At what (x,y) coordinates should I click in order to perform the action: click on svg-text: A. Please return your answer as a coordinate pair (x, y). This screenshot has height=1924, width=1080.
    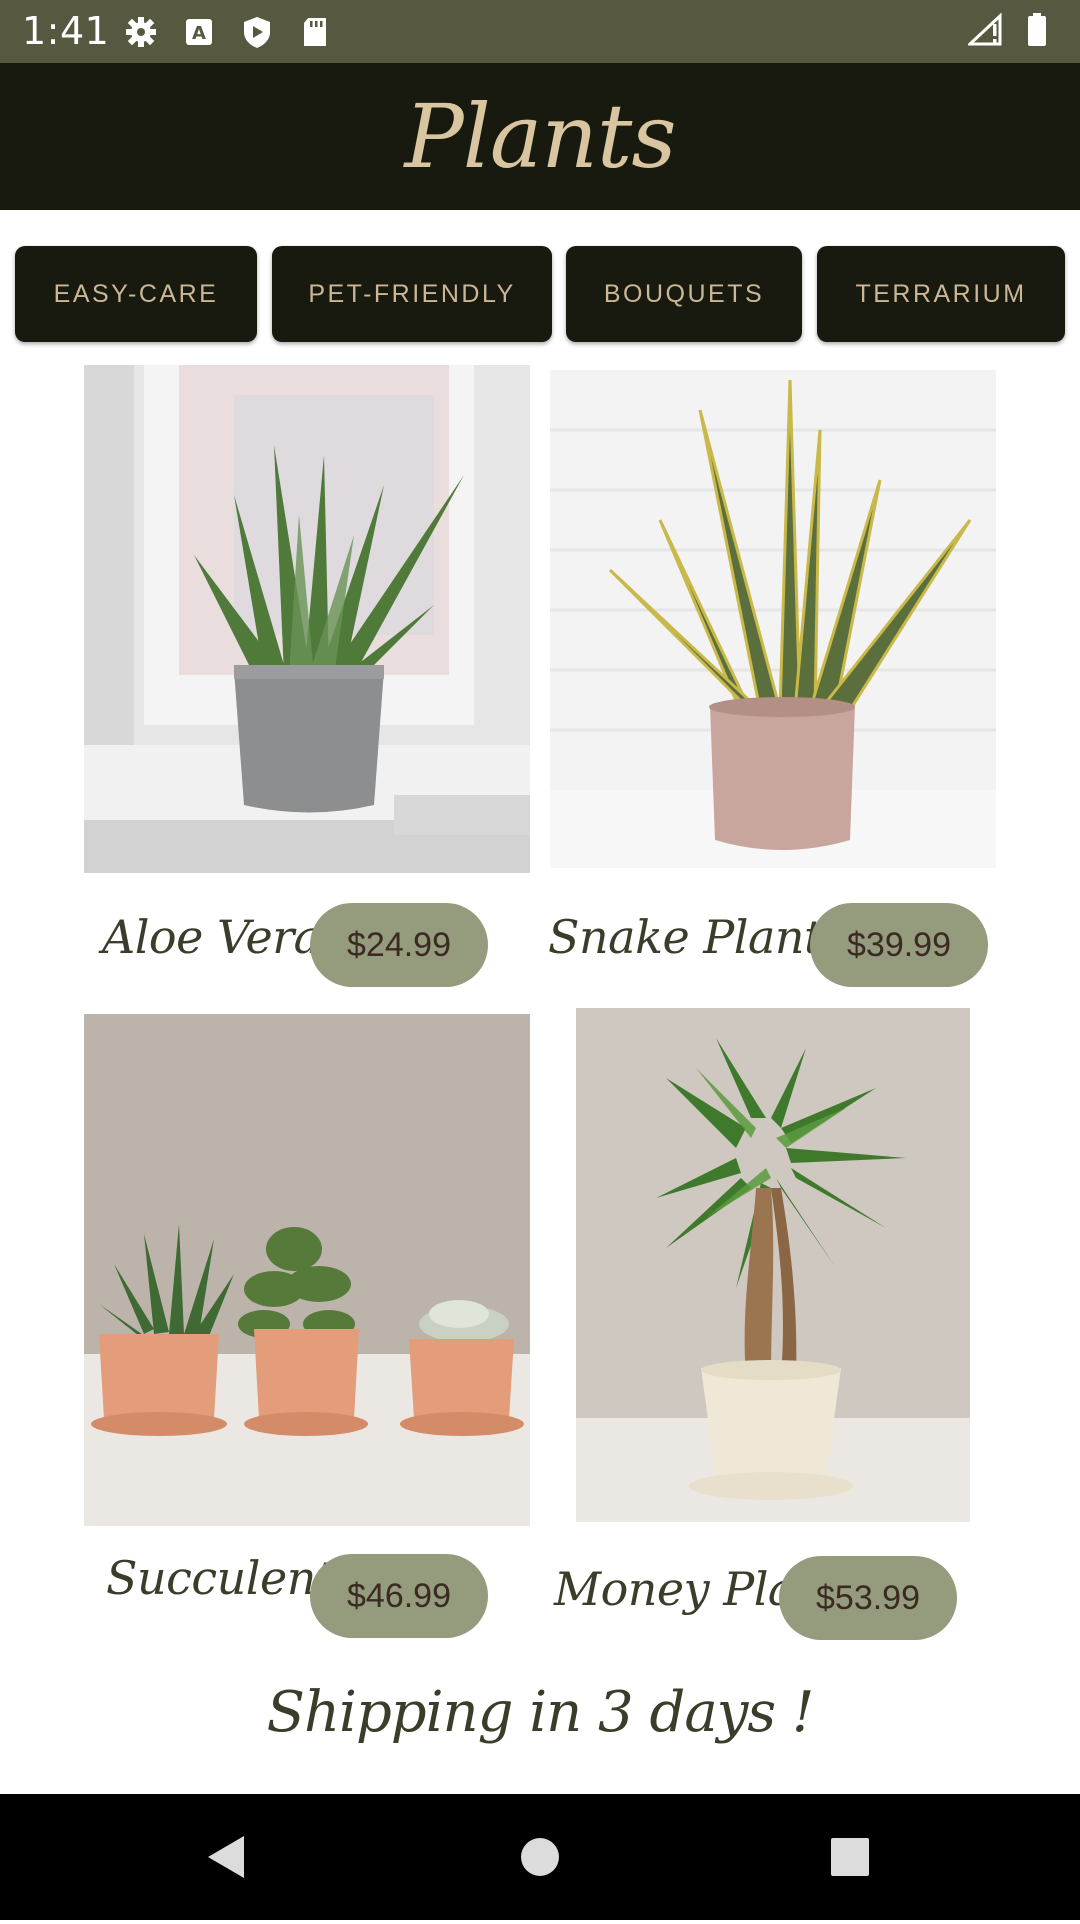
    Looking at the image, I should click on (199, 33).